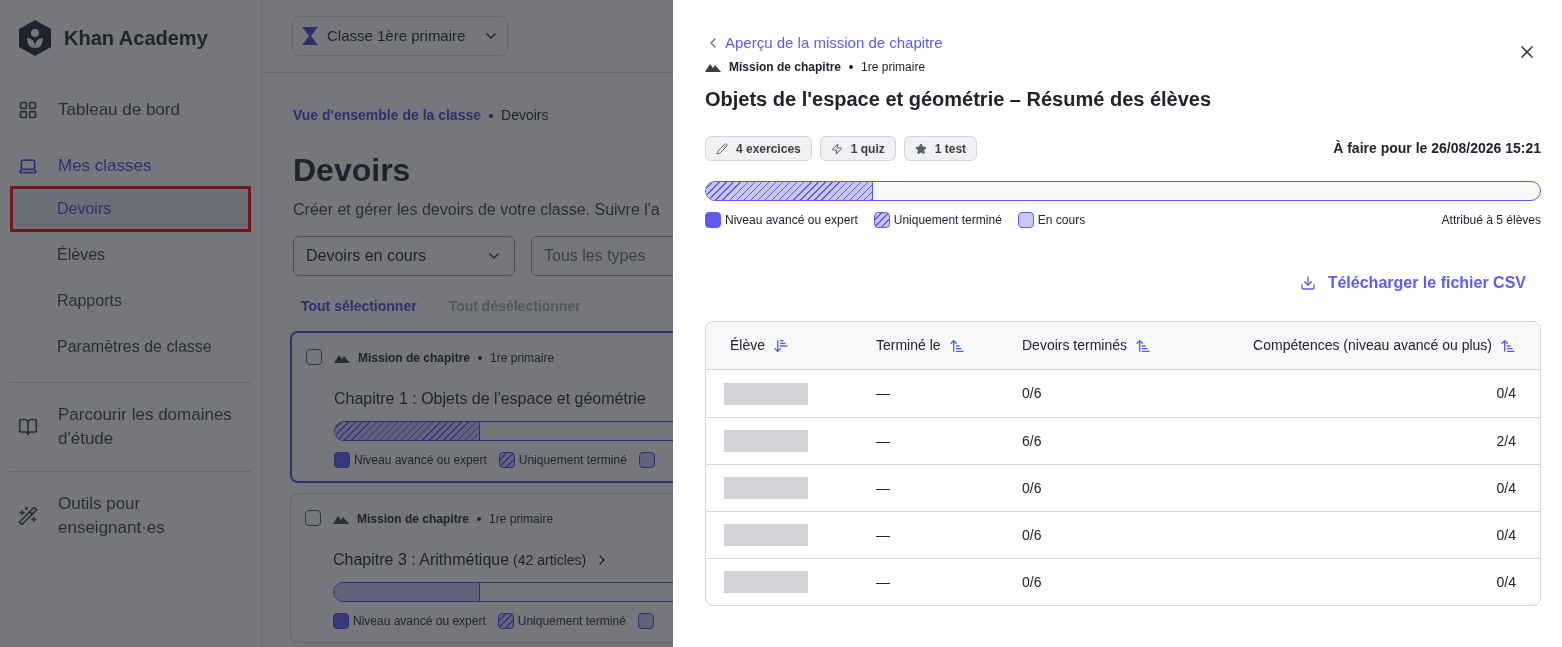 This screenshot has height=647, width=1562. What do you see at coordinates (130, 347) in the screenshot?
I see `sidebar-subitem: Paramètres de classe` at bounding box center [130, 347].